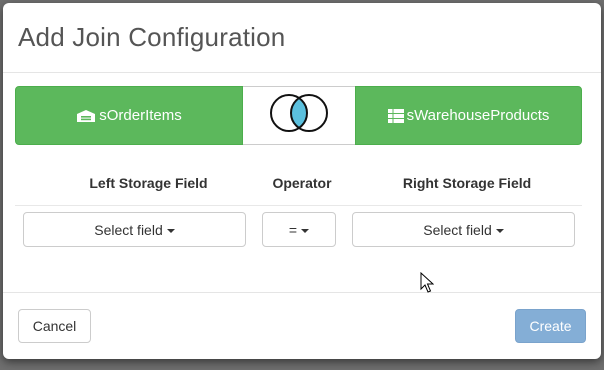 The image size is (604, 370). I want to click on left-storage-button: sOrderItems, so click(129, 115).